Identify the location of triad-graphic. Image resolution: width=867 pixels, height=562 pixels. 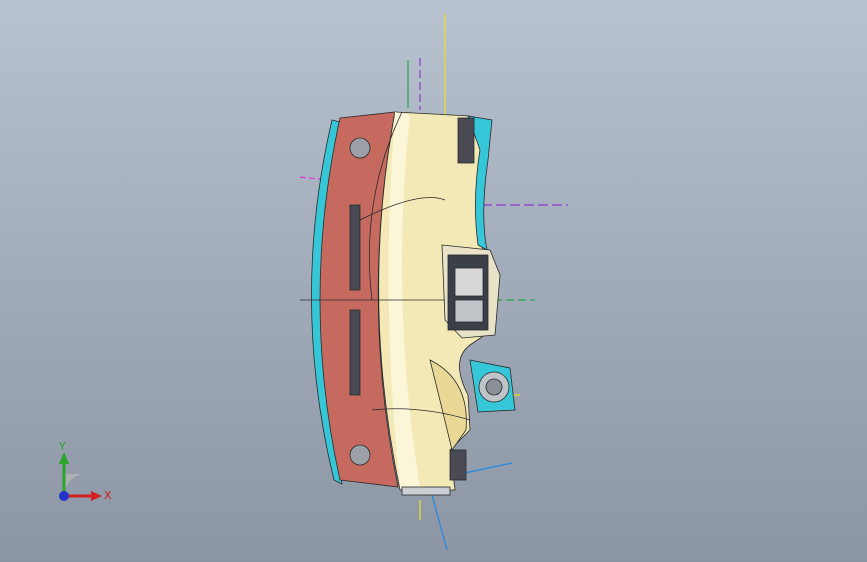
(80, 476).